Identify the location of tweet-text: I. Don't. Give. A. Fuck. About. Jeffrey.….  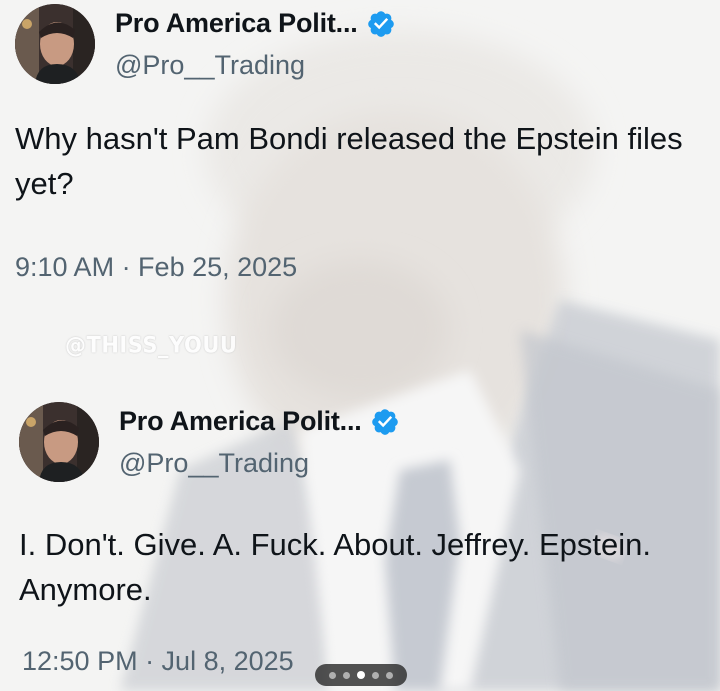
(335, 567).